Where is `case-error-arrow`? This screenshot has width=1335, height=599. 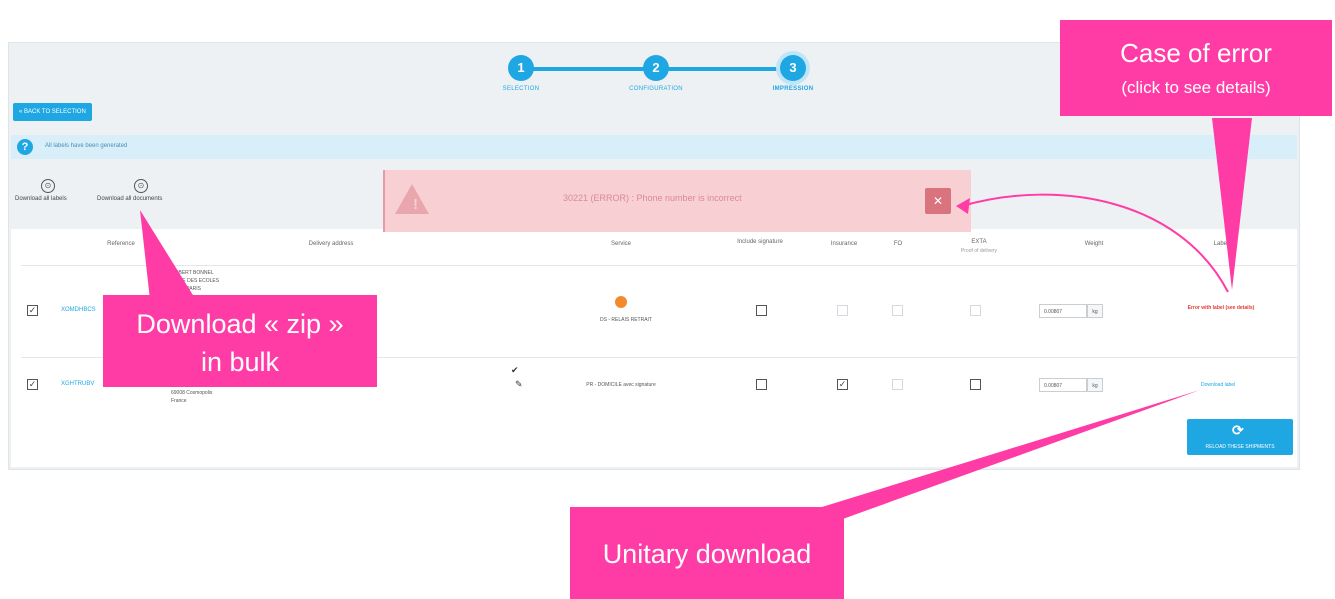
case-error-arrow is located at coordinates (1232, 204).